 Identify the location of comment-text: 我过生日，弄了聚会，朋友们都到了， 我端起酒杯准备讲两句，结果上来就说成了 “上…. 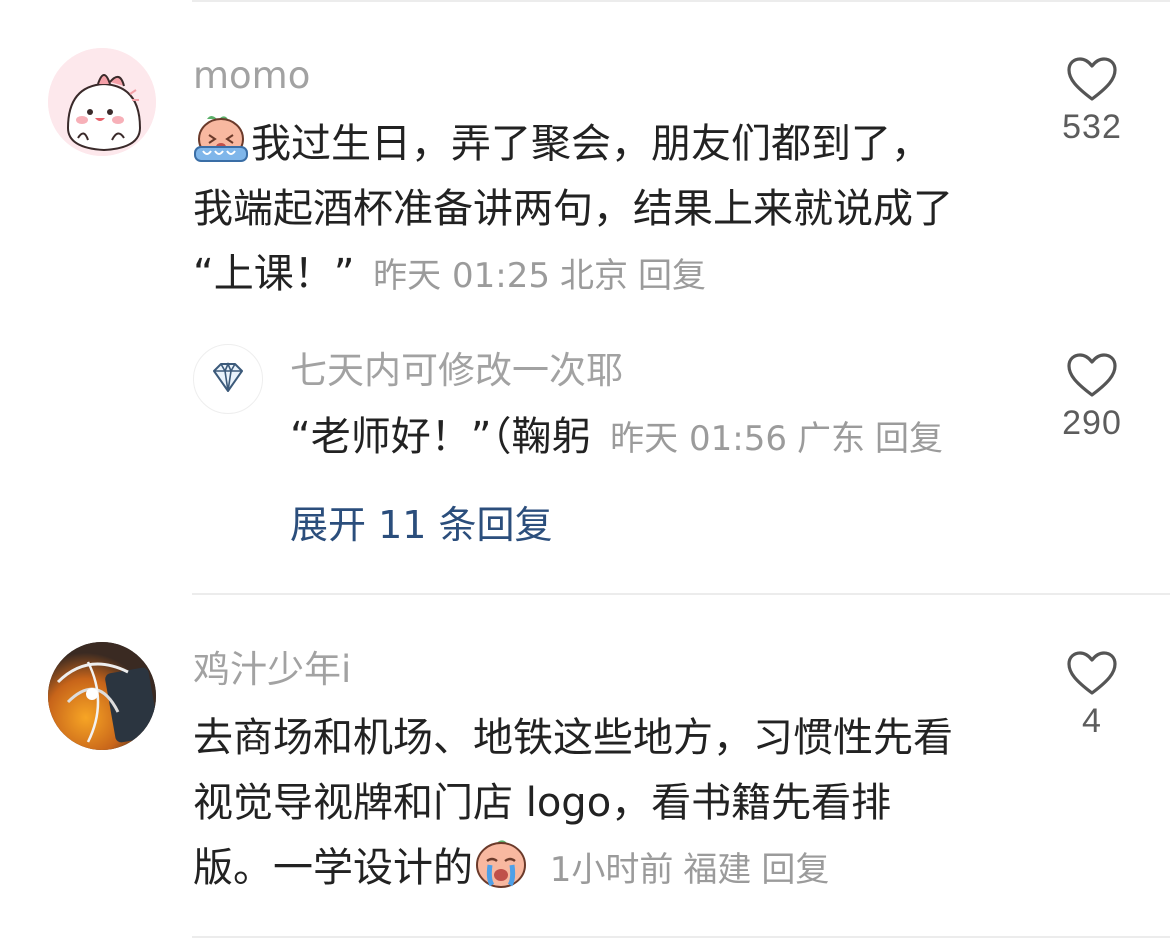
(573, 209).